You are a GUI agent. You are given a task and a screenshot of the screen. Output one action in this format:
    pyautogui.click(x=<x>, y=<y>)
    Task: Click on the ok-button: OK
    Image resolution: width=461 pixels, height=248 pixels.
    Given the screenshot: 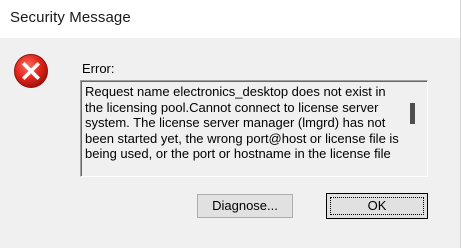 What is the action you would take?
    pyautogui.click(x=377, y=206)
    